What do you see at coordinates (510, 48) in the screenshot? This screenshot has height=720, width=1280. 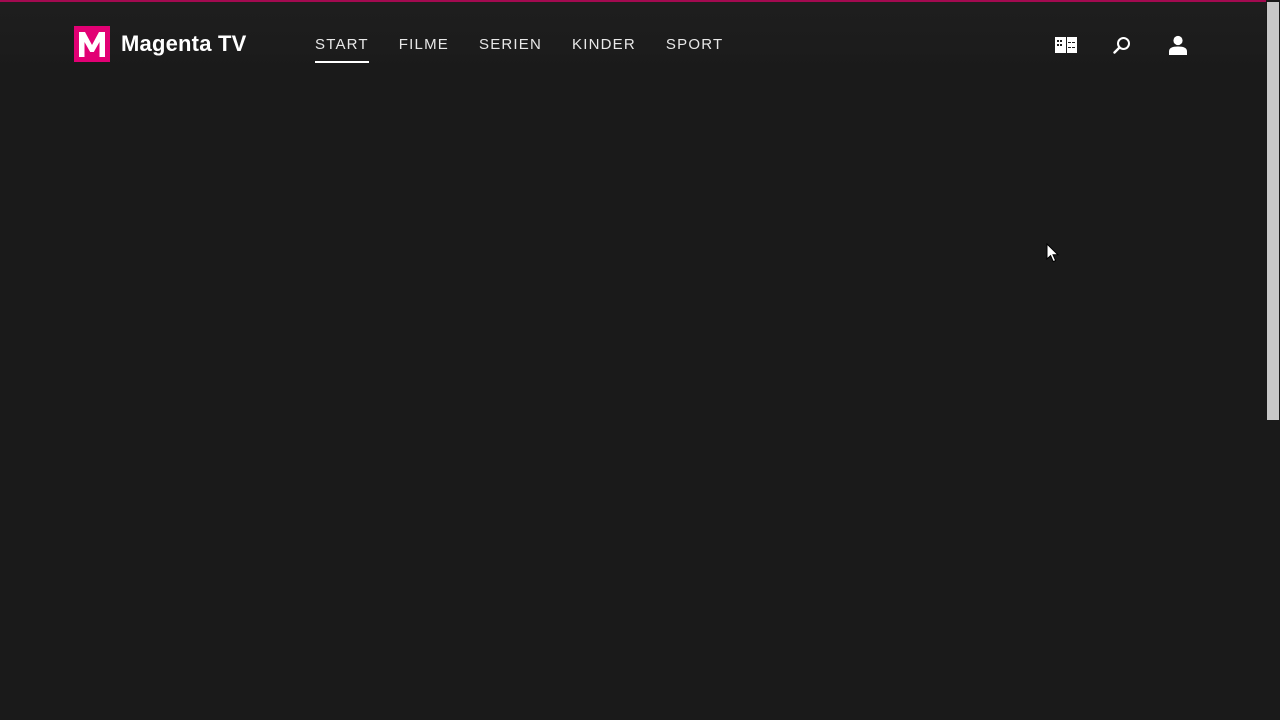 I see `nav-item-serien: SERIEN` at bounding box center [510, 48].